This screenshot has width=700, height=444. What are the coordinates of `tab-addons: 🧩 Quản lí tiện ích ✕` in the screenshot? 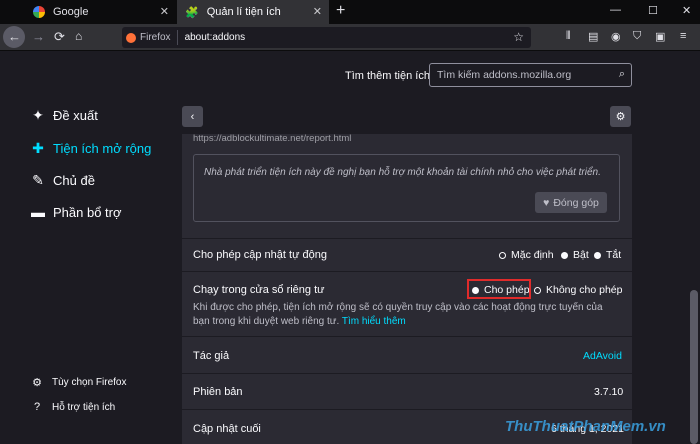 It's located at (253, 12).